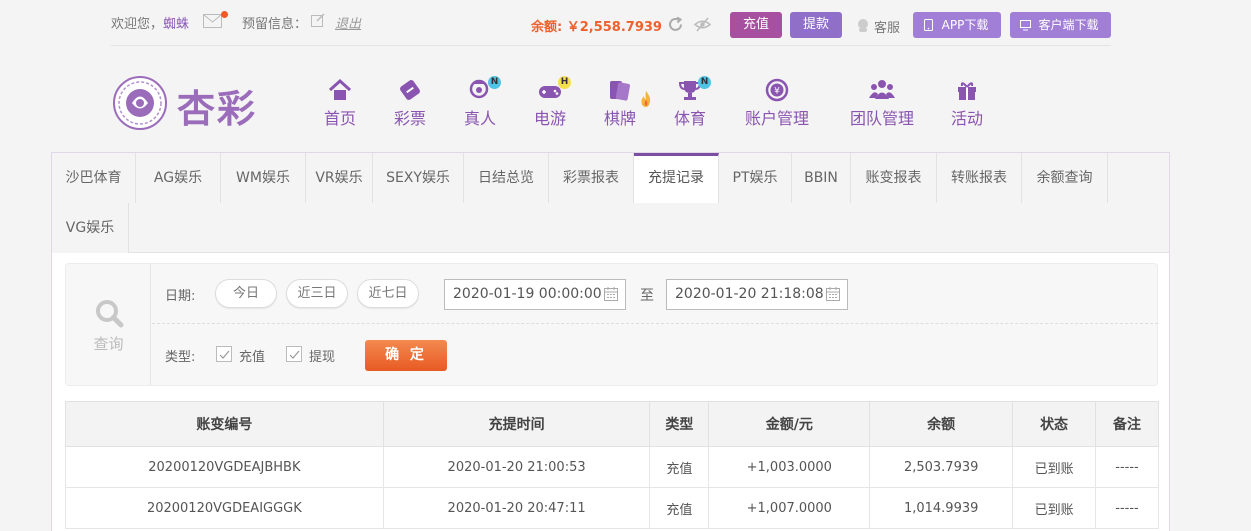 This screenshot has width=1251, height=531. Describe the element at coordinates (679, 424) in the screenshot. I see `column-header: 类型` at that location.